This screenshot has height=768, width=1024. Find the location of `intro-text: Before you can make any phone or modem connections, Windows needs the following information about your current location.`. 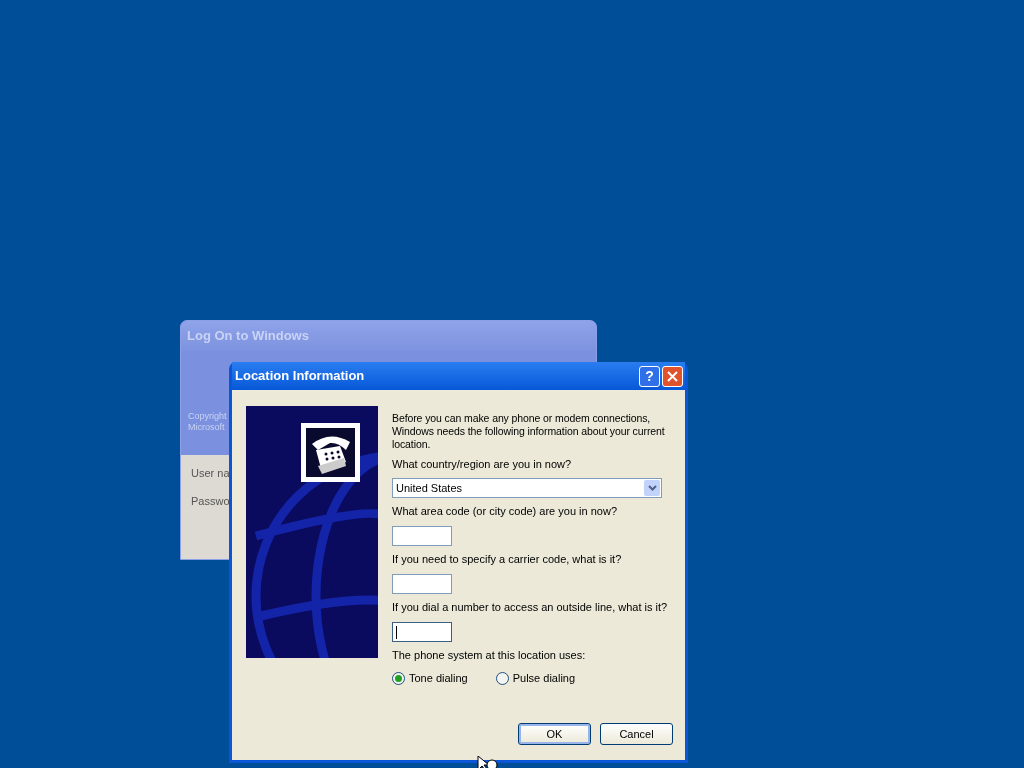

intro-text: Before you can make any phone or modem connections, Windows needs the following information about your current location. is located at coordinates (529, 431).